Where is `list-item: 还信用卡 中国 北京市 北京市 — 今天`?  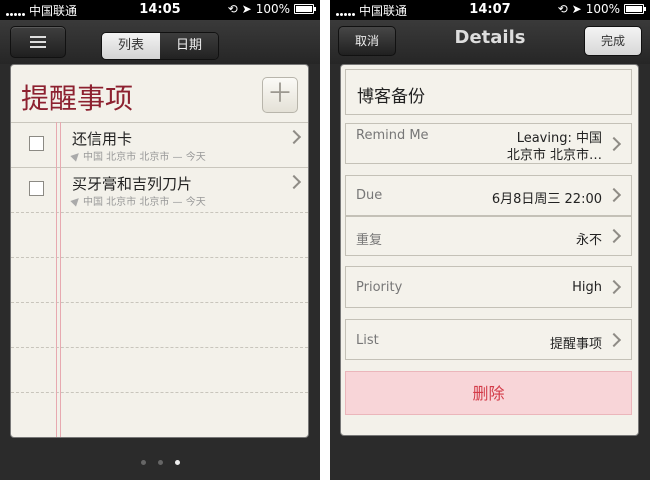 list-item: 还信用卡 中国 北京市 北京市 — 今天 is located at coordinates (159, 144).